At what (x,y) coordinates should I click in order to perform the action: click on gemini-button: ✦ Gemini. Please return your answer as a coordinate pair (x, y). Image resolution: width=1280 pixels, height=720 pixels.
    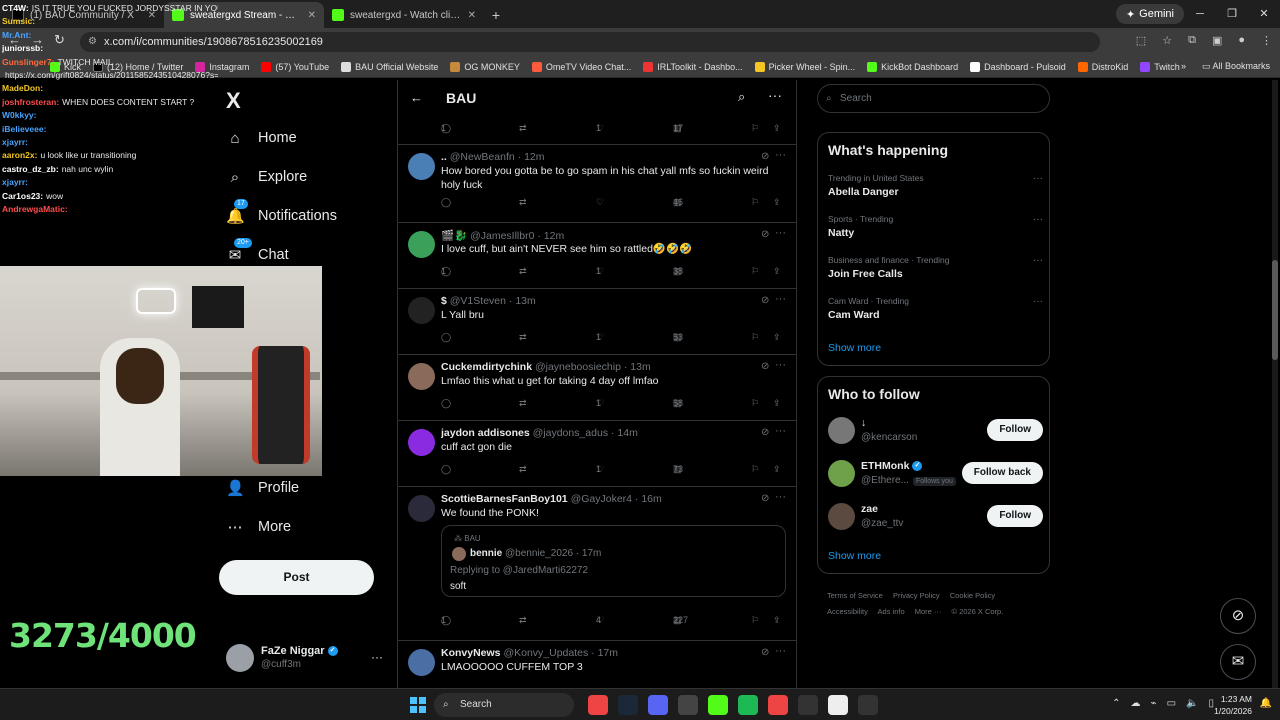
    Looking at the image, I should click on (1149, 14).